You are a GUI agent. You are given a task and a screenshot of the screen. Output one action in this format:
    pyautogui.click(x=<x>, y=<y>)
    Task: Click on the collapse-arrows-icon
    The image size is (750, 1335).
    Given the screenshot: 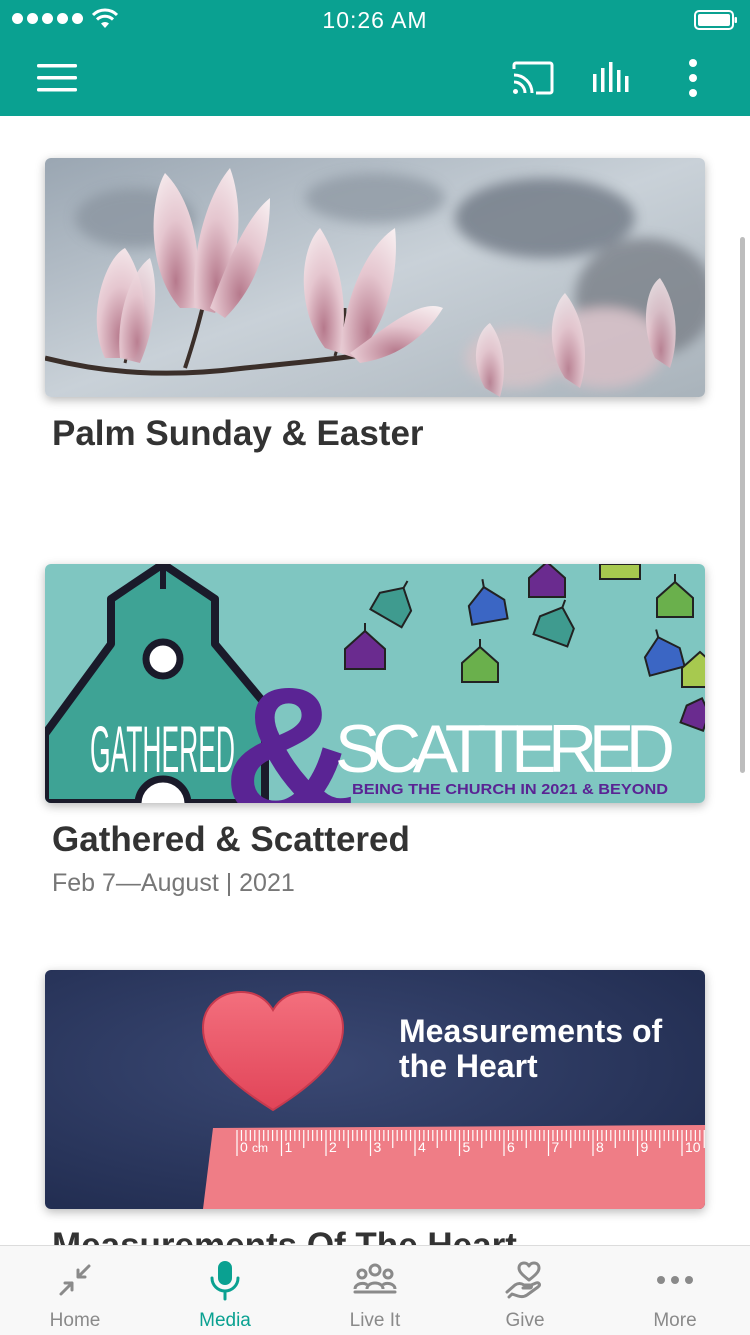 What is the action you would take?
    pyautogui.click(x=75, y=1280)
    